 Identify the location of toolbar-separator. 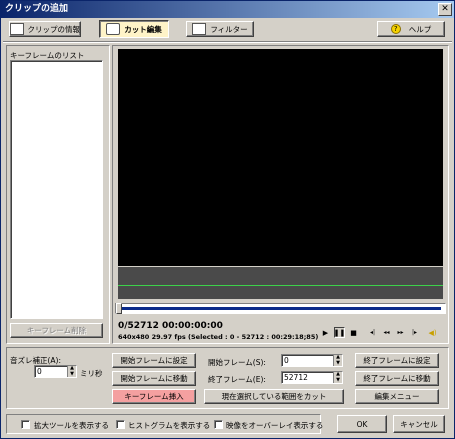
(227, 42).